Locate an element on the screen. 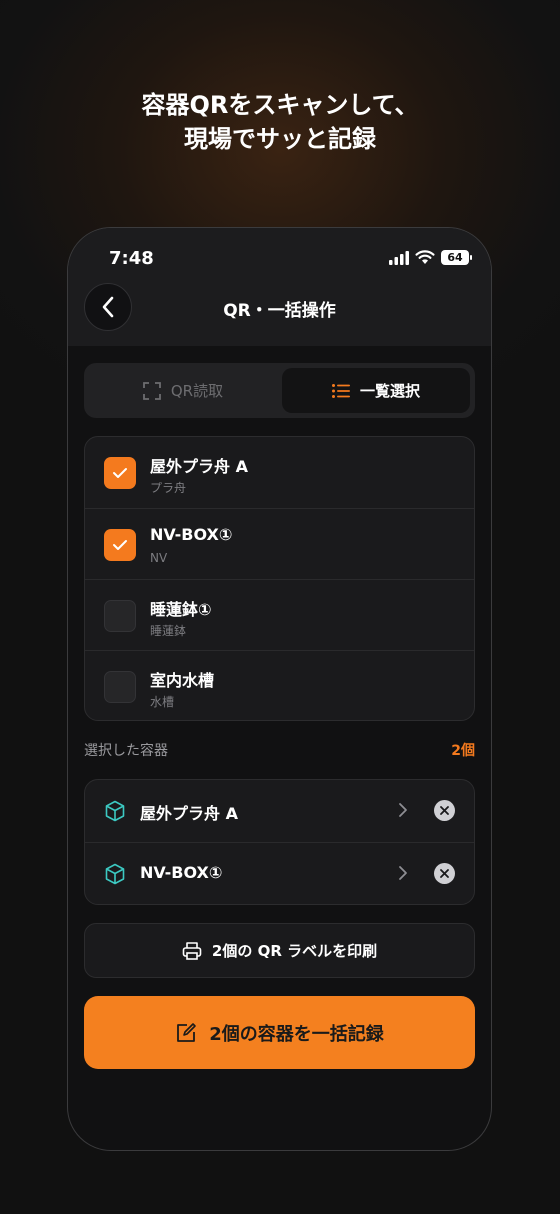 The image size is (560, 1214). print-qr-labels-button: 2個の QR ラベルを印刷 is located at coordinates (279, 950).